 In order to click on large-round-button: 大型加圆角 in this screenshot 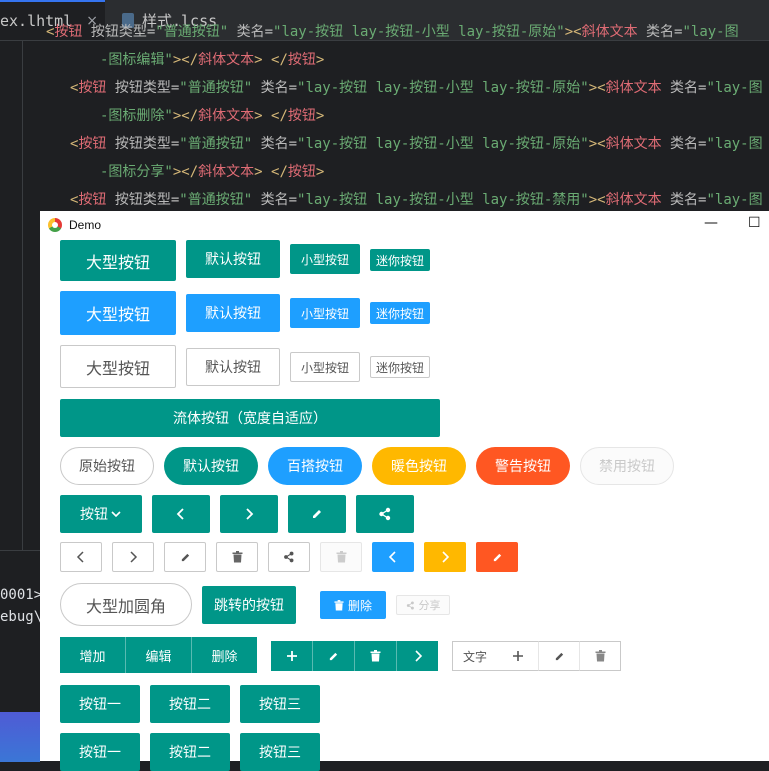, I will do `click(126, 604)`.